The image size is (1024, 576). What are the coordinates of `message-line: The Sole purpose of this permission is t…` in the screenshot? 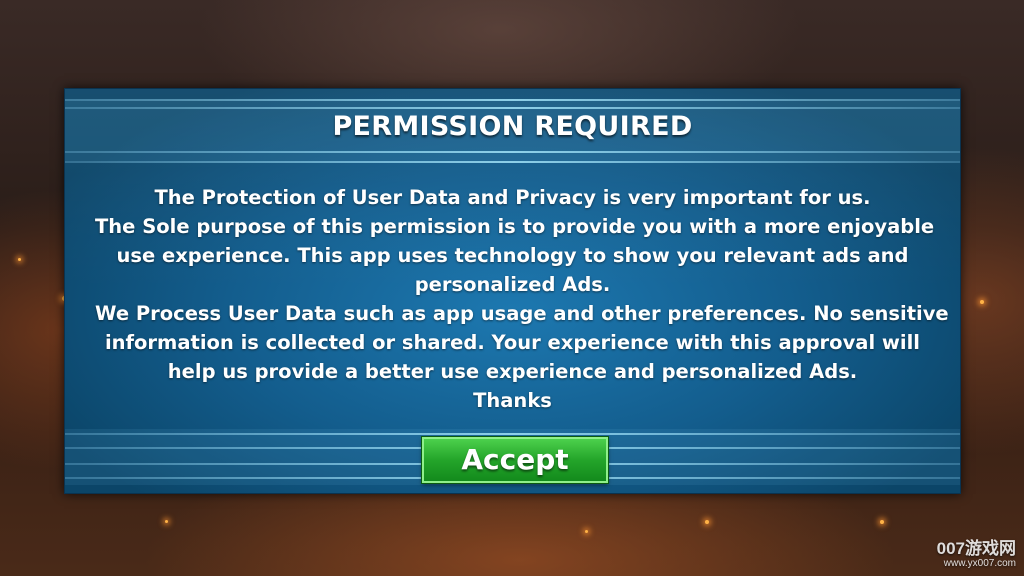 It's located at (515, 226).